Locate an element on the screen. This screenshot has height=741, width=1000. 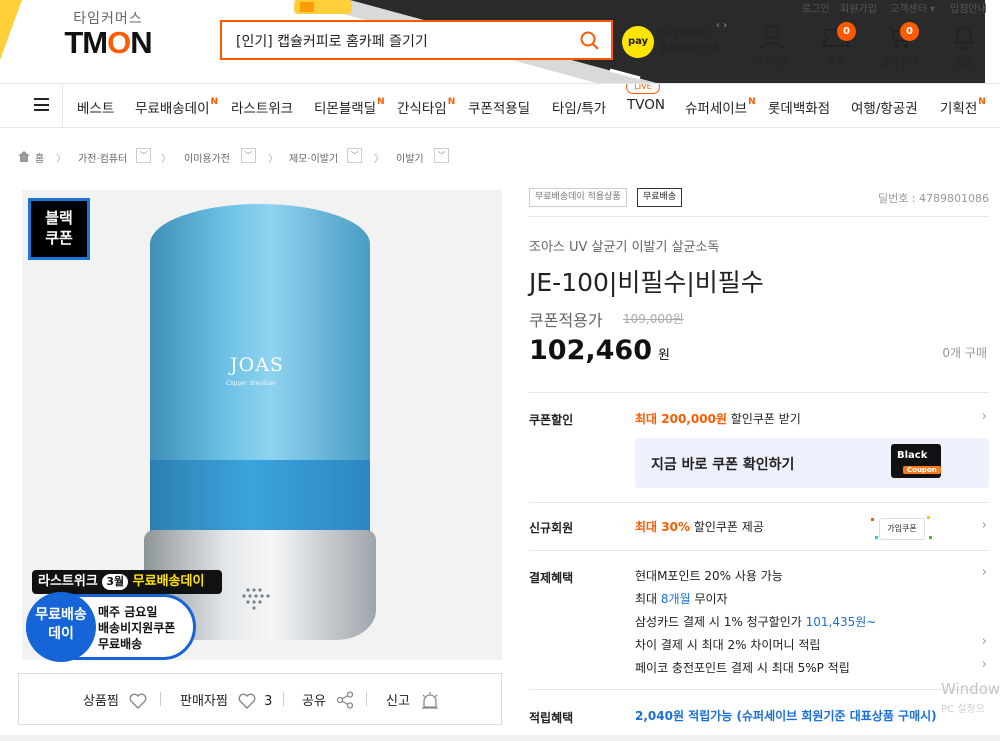
payment-benefit-2: 최대 8개월 무이자 is located at coordinates (681, 598).